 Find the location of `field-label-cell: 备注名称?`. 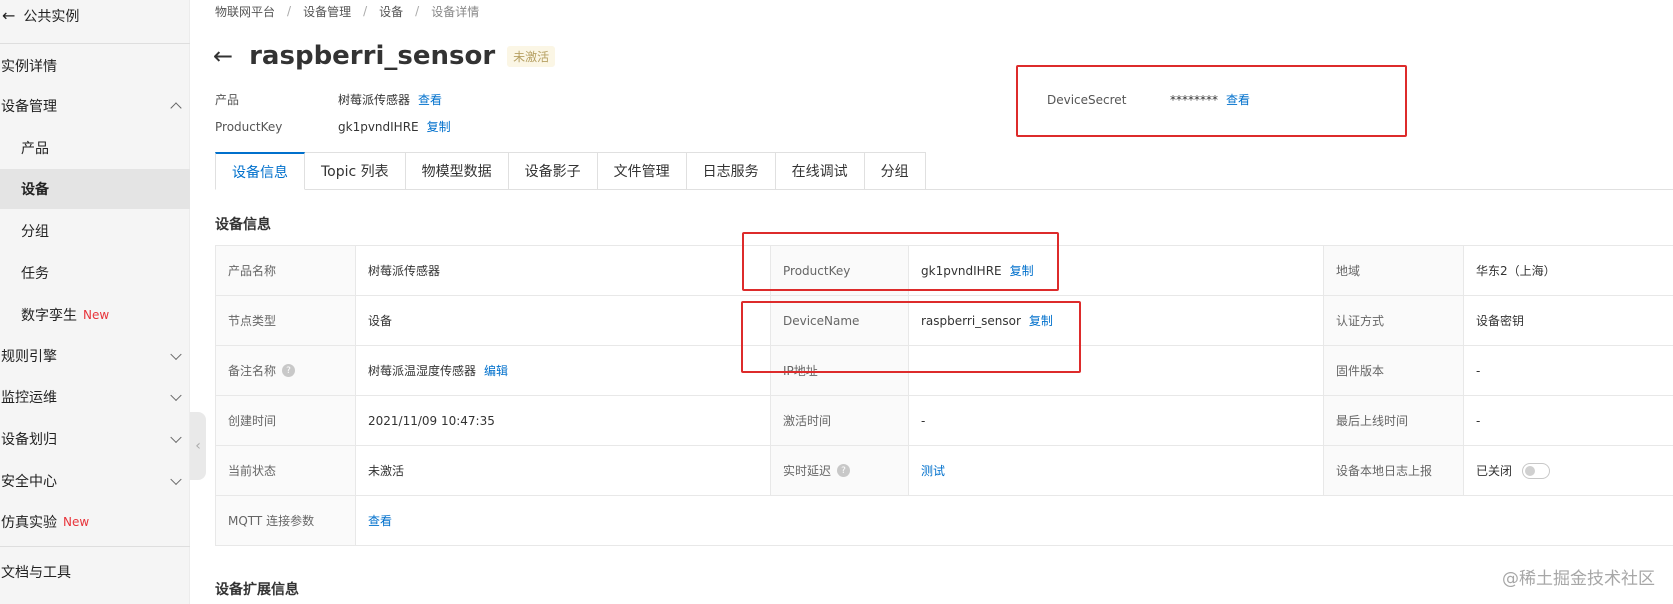

field-label-cell: 备注名称? is located at coordinates (286, 370).